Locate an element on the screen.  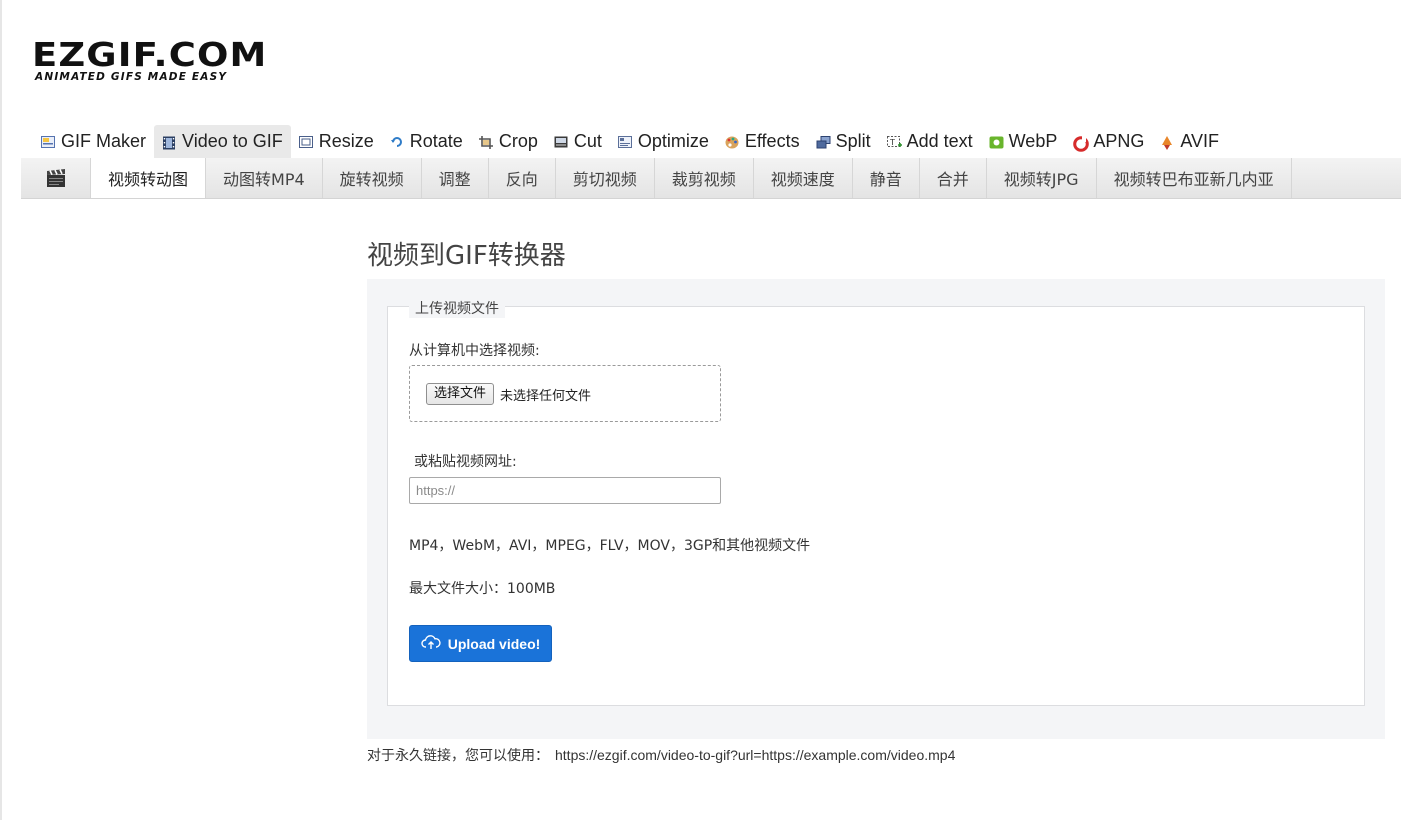
nav-item-video-to-gif: Video to GIF is located at coordinates (222, 141).